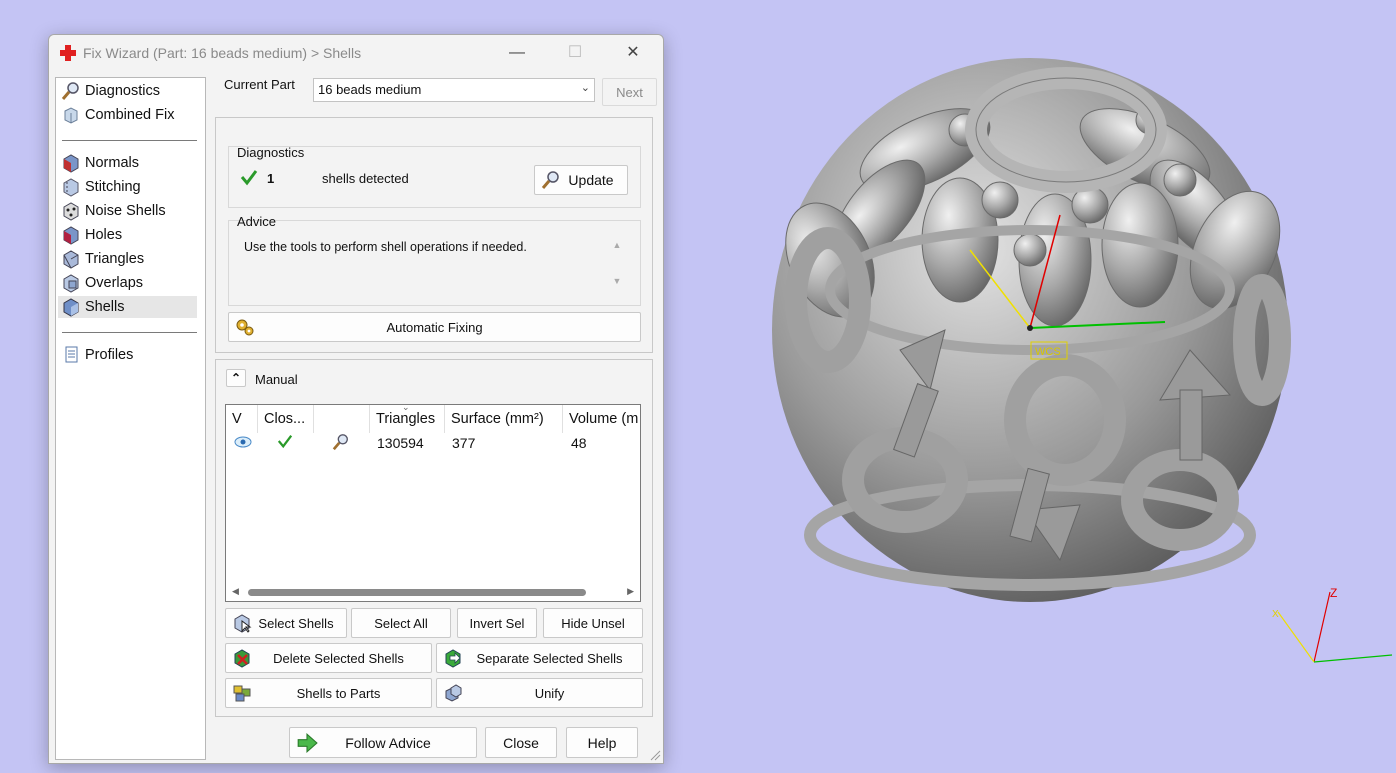  I want to click on shells-detected-text: shells detected, so click(365, 178).